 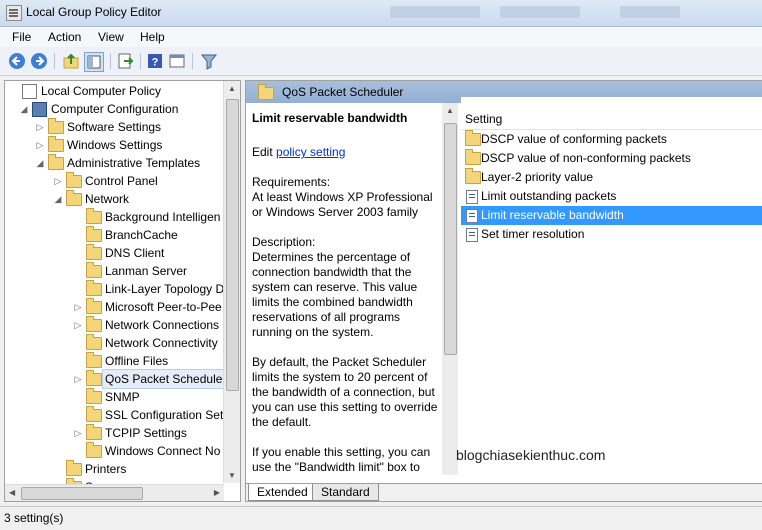 What do you see at coordinates (114, 397) in the screenshot?
I see `tree-item: SNMP` at bounding box center [114, 397].